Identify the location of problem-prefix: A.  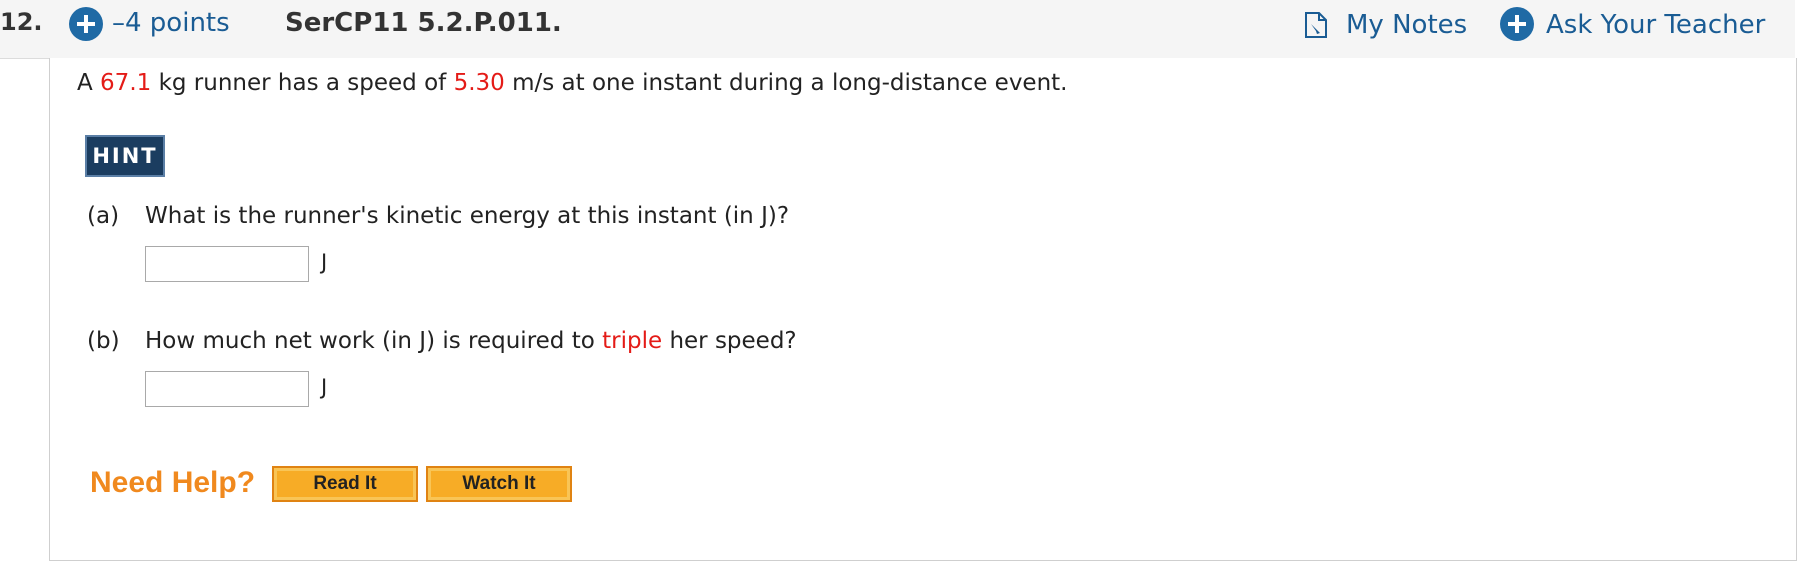
(89, 83).